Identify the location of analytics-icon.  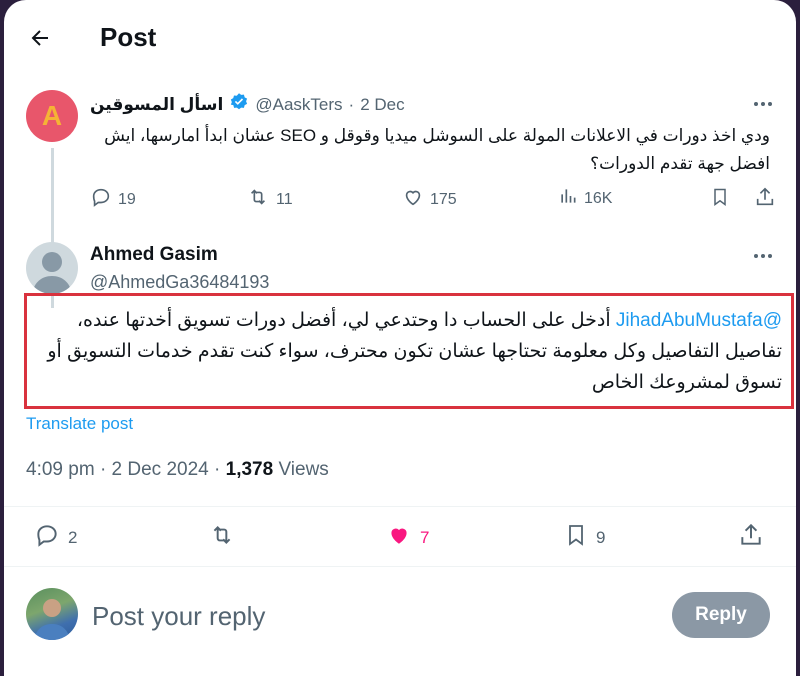
(568, 198).